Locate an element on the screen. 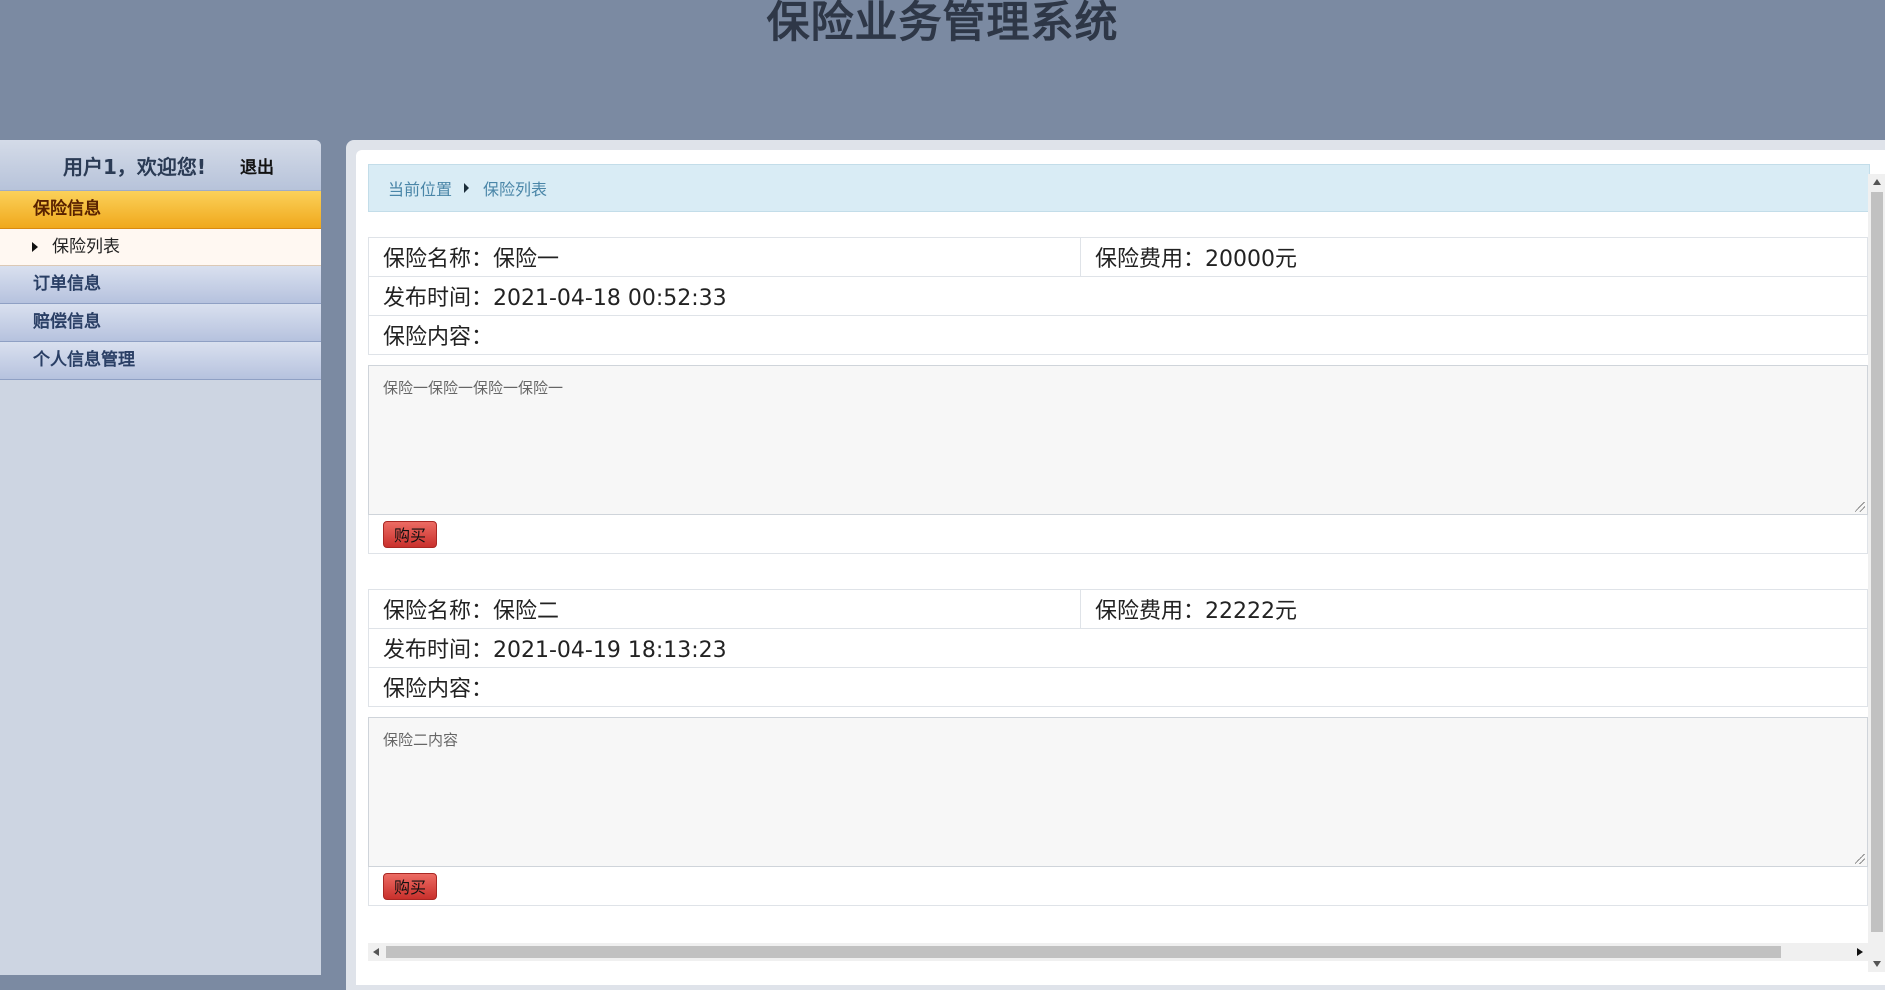 This screenshot has height=990, width=1885. vertical-scrollbar is located at coordinates (1876, 573).